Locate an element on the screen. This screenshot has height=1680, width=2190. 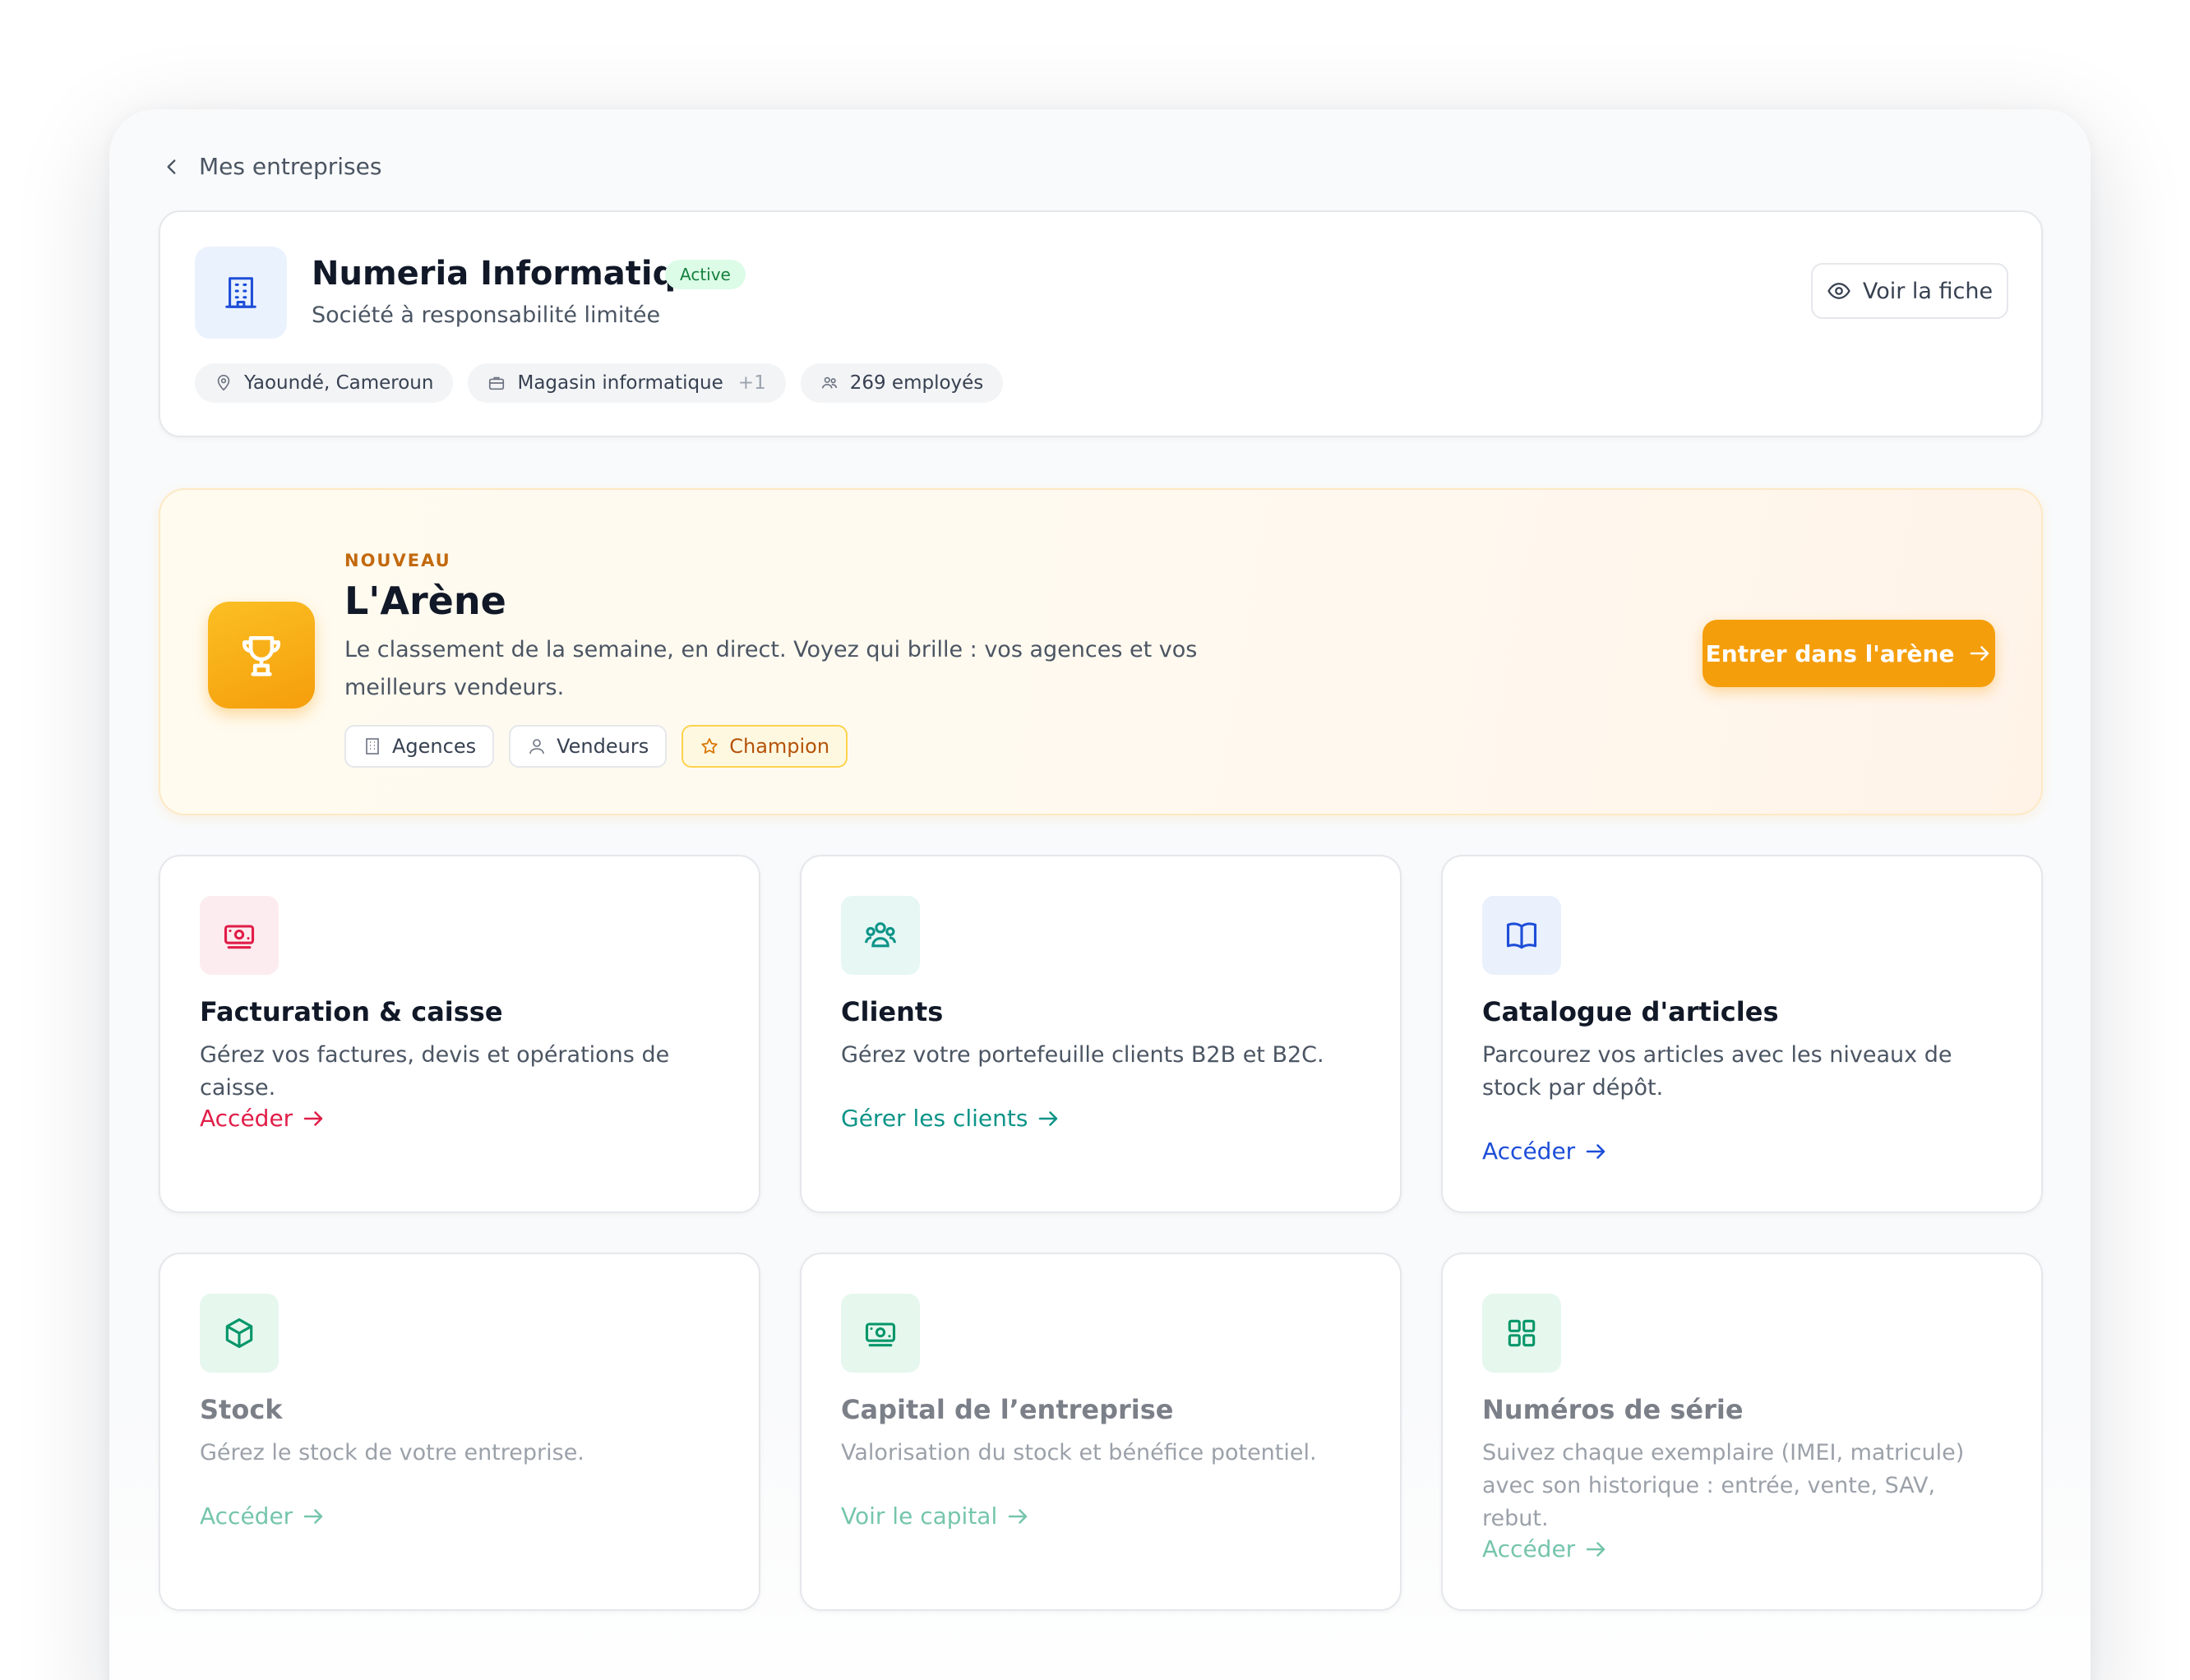
banknote-icon is located at coordinates (881, 1334).